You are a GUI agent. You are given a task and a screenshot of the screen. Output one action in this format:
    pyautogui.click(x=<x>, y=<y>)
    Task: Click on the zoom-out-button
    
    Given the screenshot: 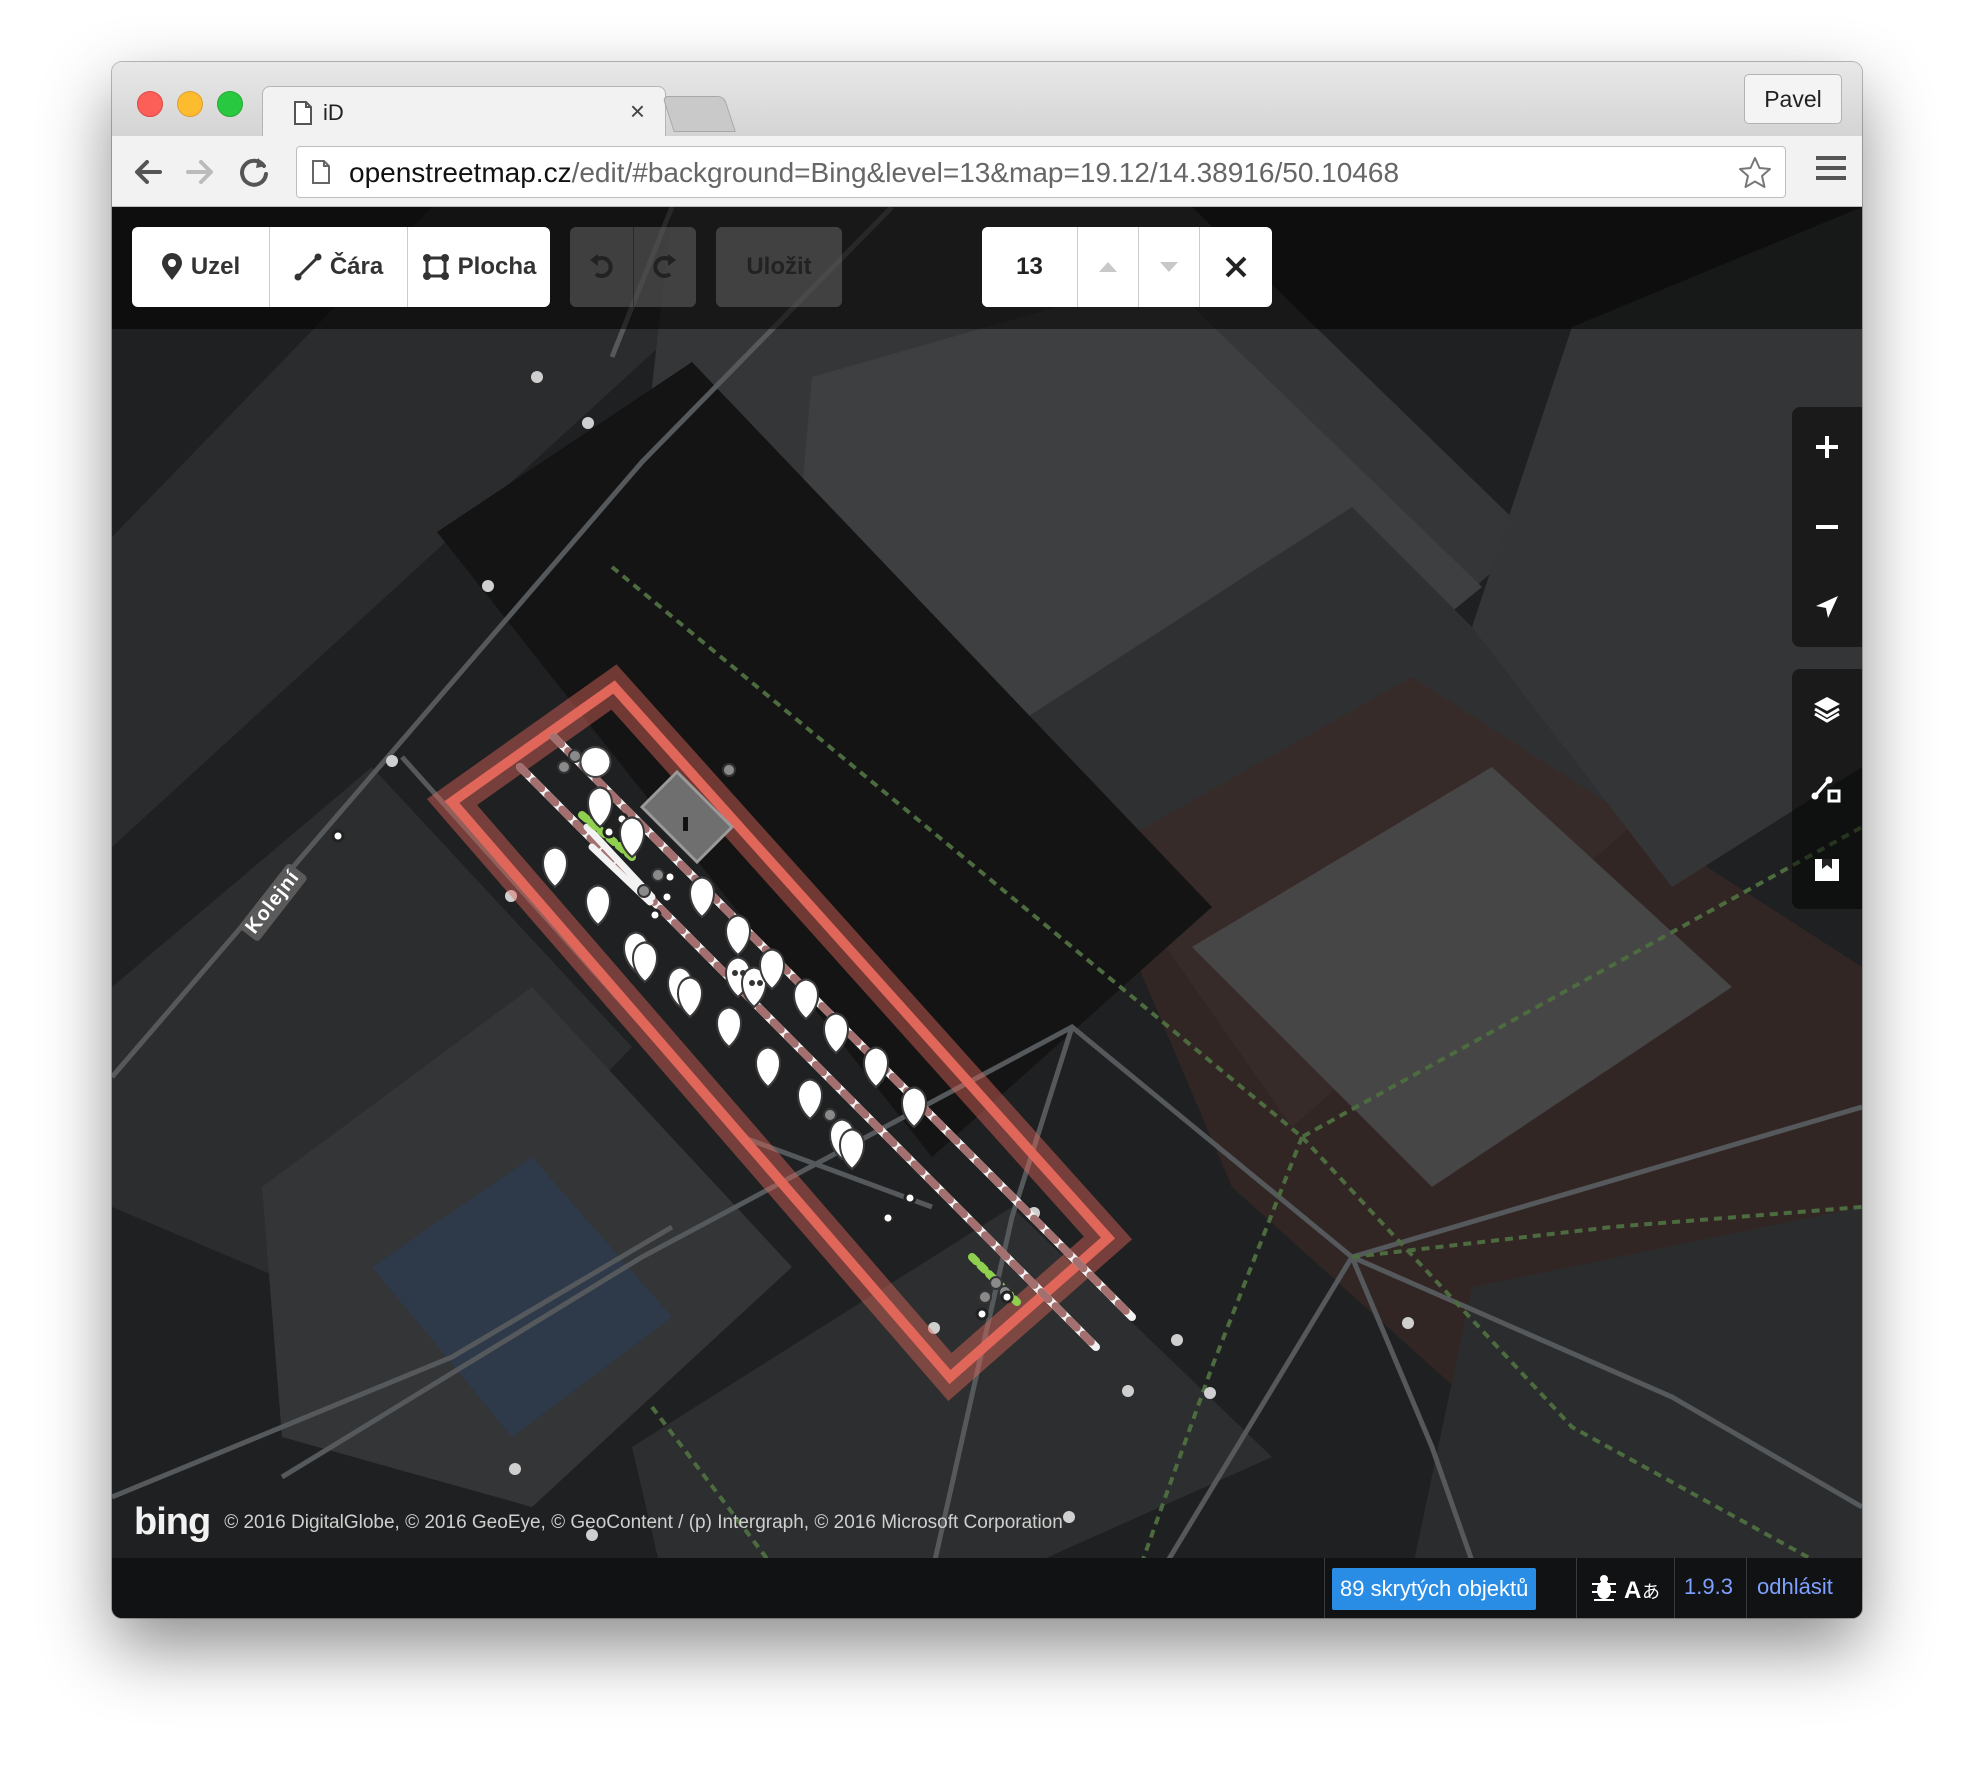 What is the action you would take?
    pyautogui.click(x=1827, y=527)
    